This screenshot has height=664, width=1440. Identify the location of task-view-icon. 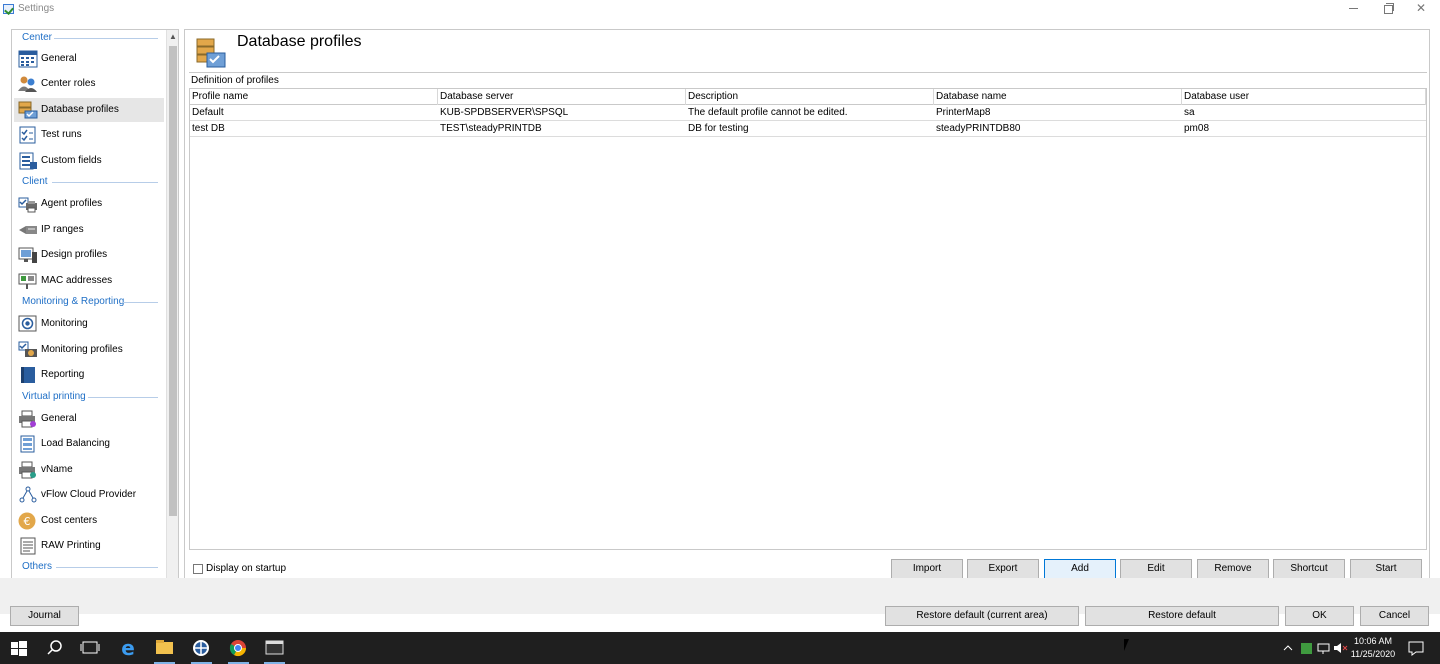
(90, 648).